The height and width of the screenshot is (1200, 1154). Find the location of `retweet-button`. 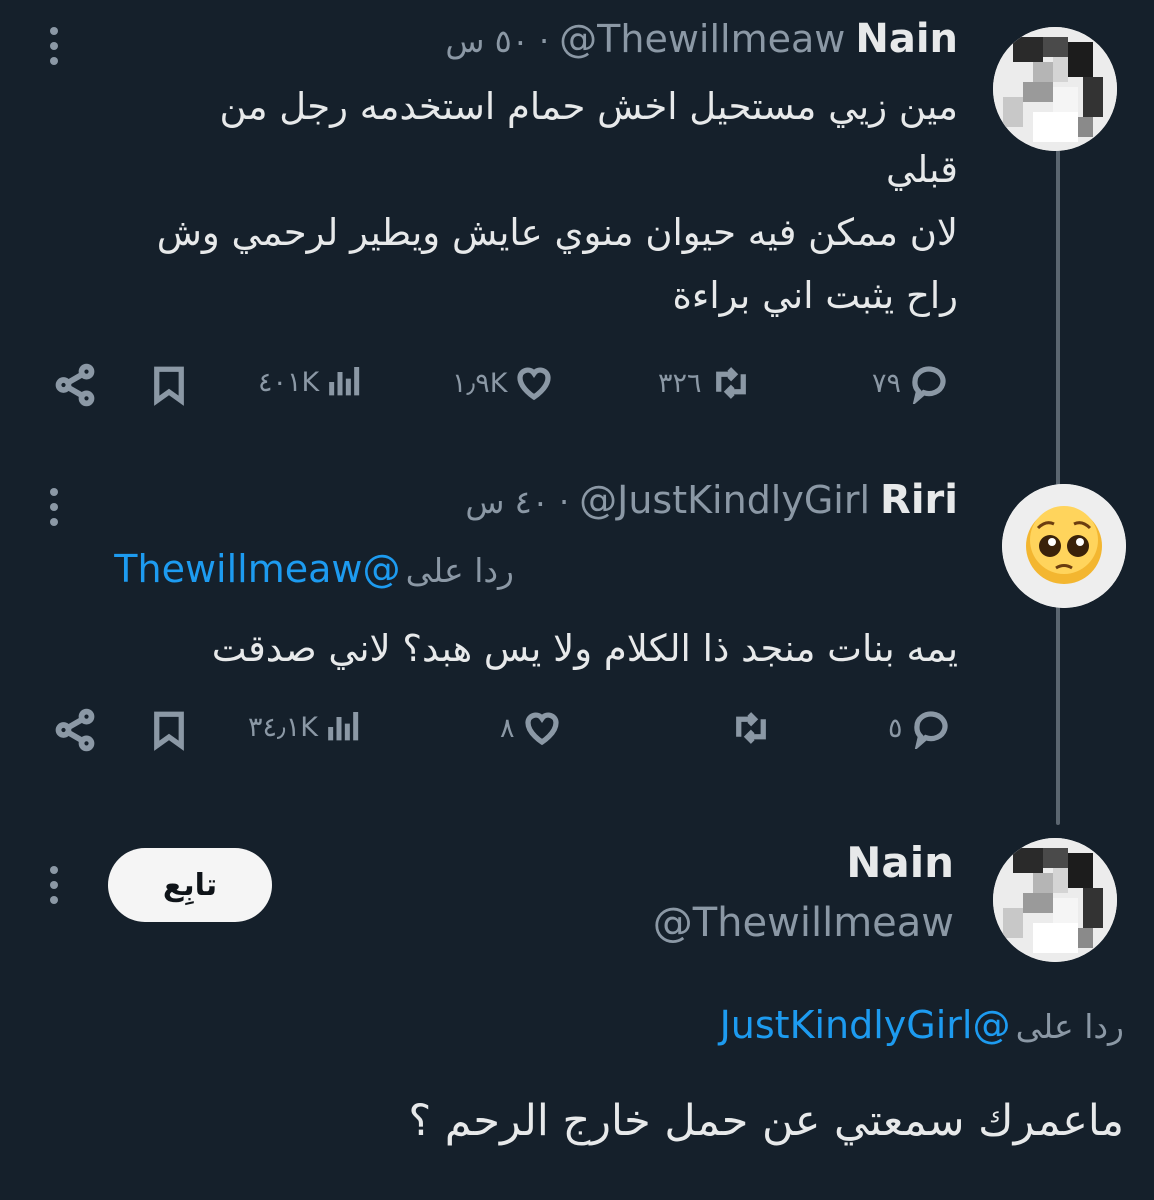

retweet-button is located at coordinates (748, 728).